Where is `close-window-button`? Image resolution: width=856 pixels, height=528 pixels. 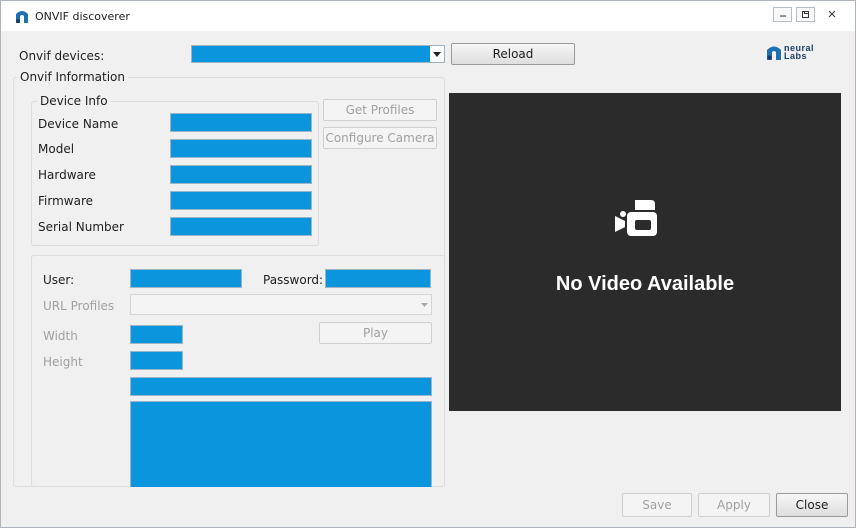 close-window-button is located at coordinates (832, 14).